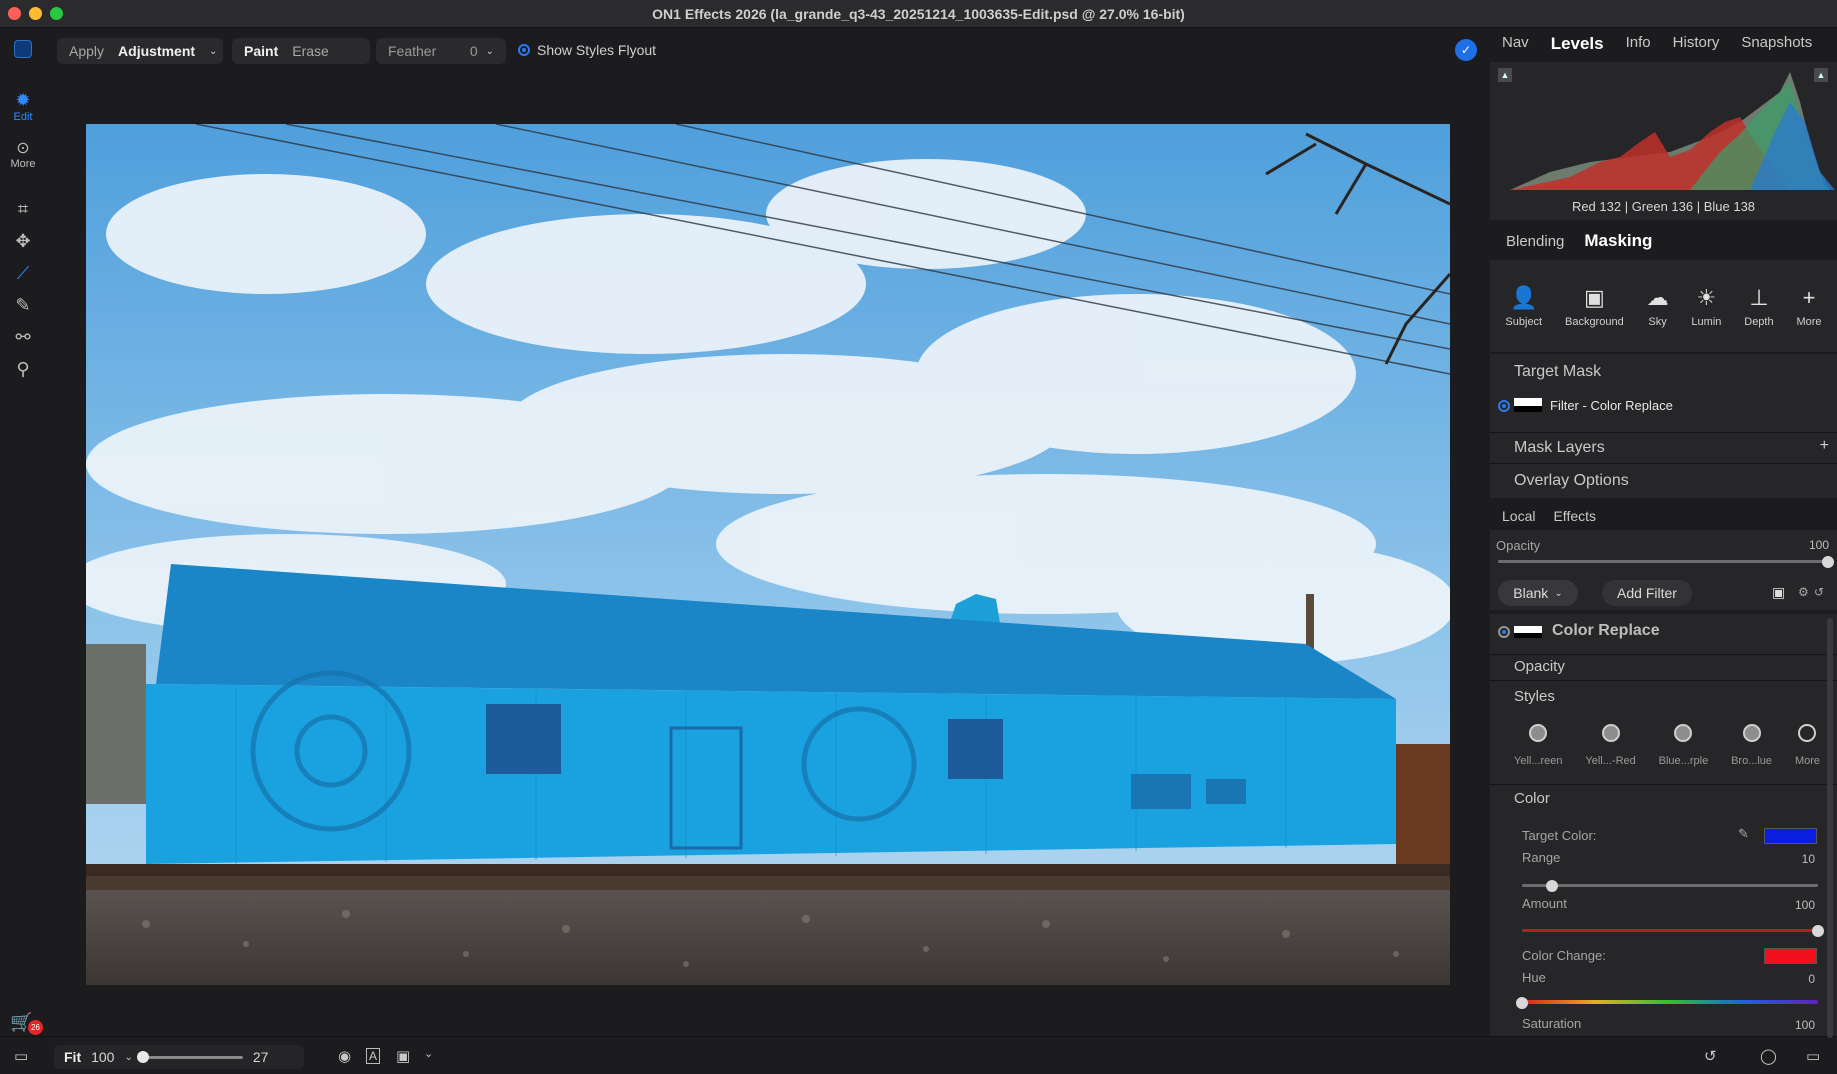 This screenshot has height=1074, width=1837. What do you see at coordinates (102, 1057) in the screenshot?
I see `fit-value: 100` at bounding box center [102, 1057].